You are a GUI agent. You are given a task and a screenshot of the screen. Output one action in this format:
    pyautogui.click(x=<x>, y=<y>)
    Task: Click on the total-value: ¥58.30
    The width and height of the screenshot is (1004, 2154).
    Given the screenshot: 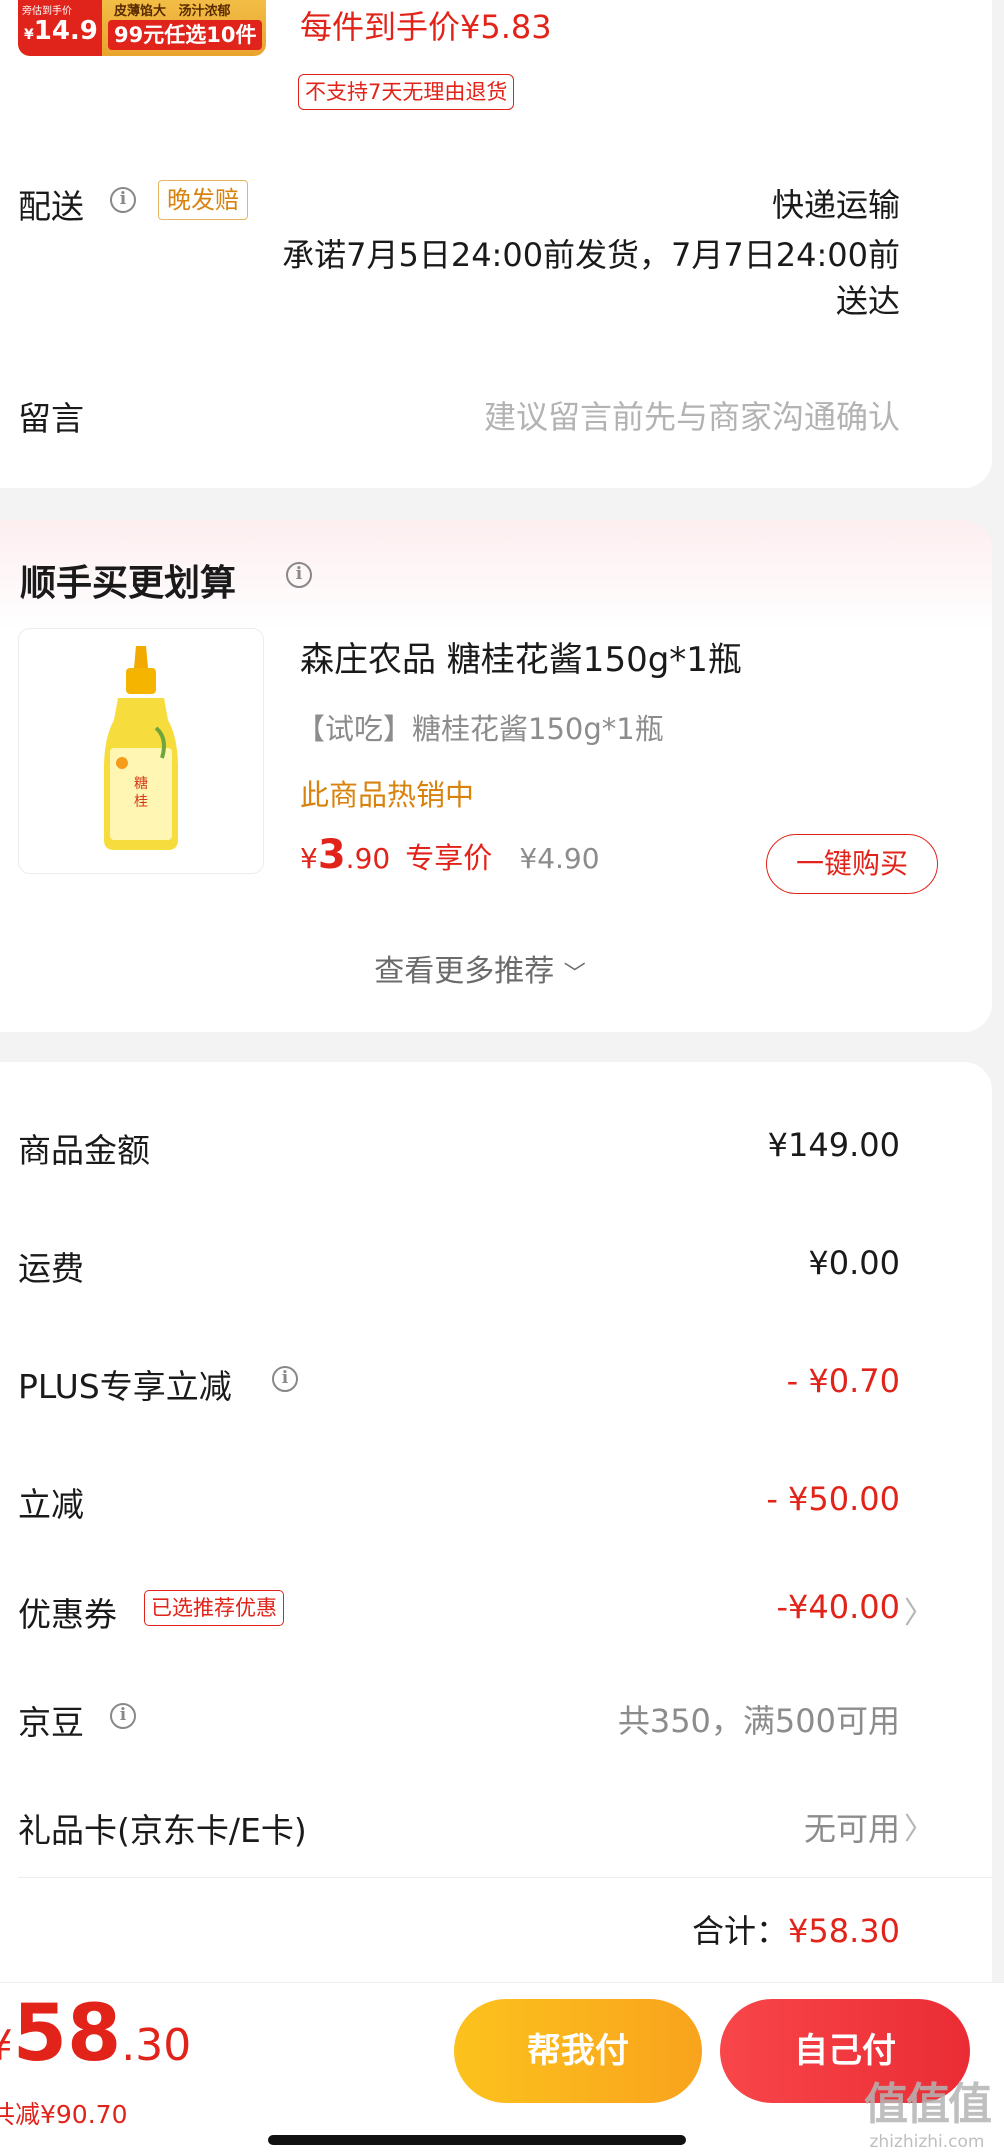 What is the action you would take?
    pyautogui.click(x=844, y=1931)
    